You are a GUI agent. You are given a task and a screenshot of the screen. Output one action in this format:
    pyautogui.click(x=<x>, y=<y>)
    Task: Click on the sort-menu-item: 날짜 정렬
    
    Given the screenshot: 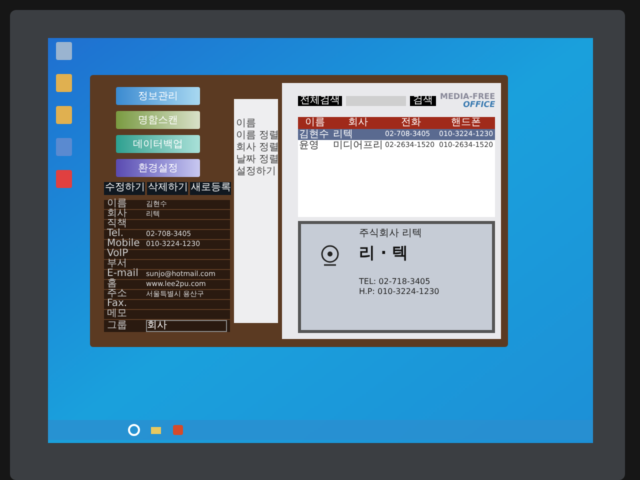 What is the action you would take?
    pyautogui.click(x=257, y=160)
    